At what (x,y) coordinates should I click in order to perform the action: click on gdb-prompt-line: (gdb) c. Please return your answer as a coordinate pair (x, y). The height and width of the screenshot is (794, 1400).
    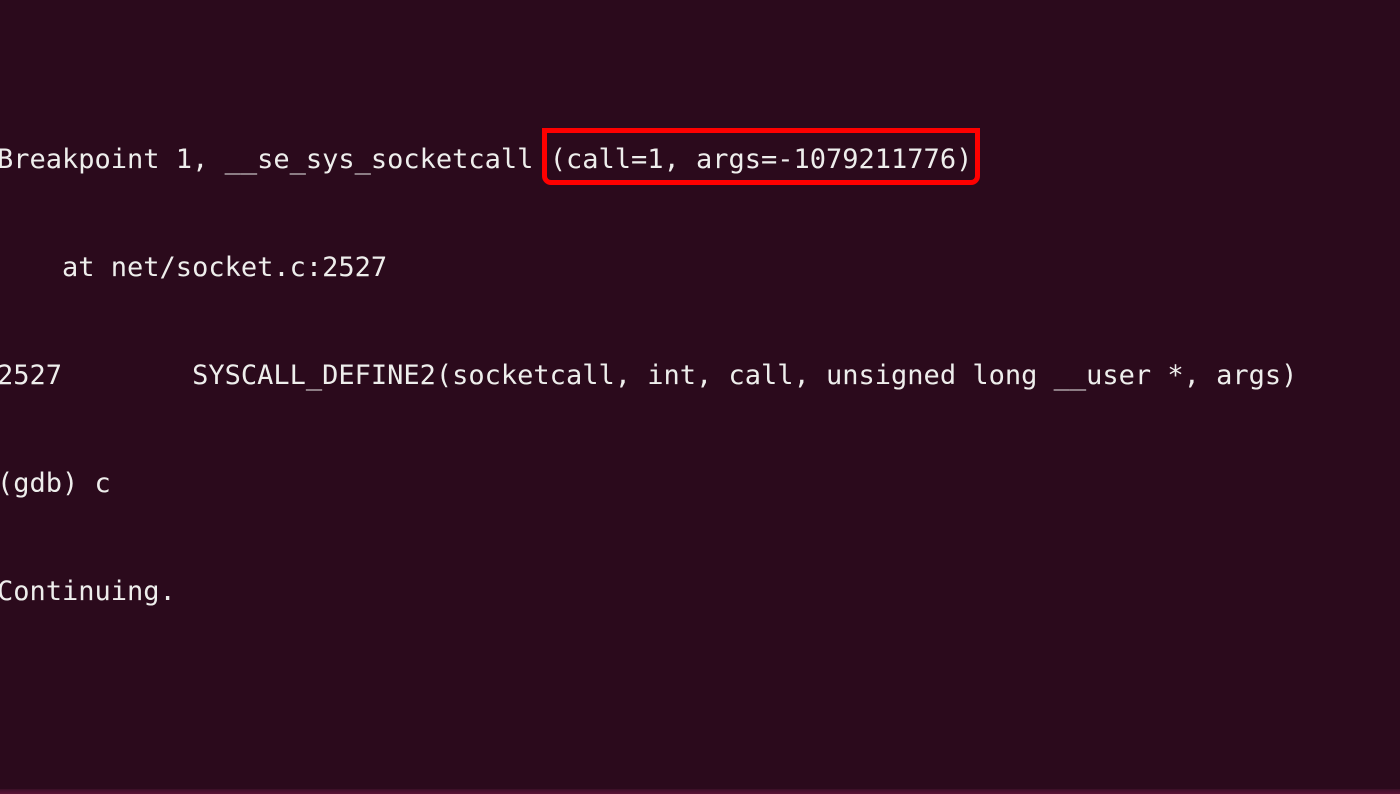
    Looking at the image, I should click on (700, 484).